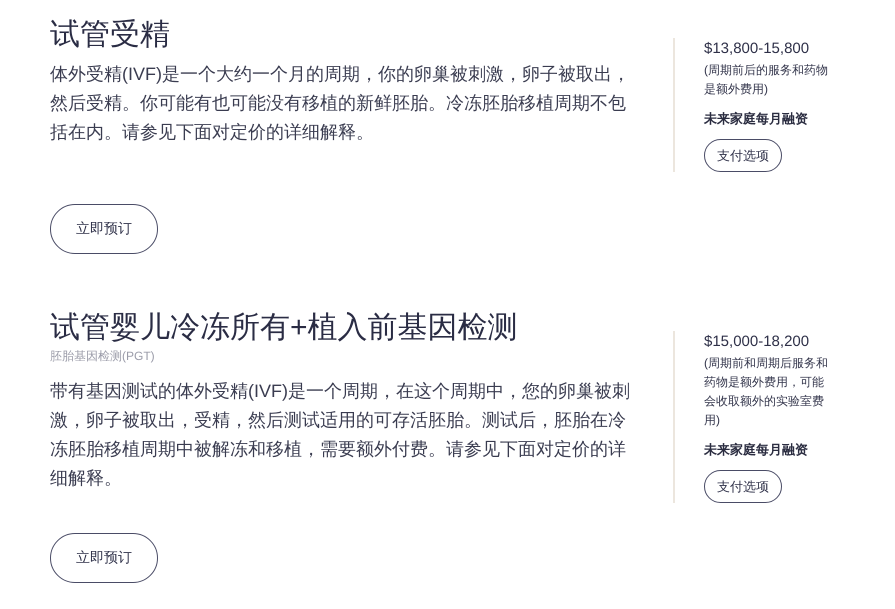 Image resolution: width=895 pixels, height=609 pixels. I want to click on price-range: $15,000-18,200, so click(757, 342).